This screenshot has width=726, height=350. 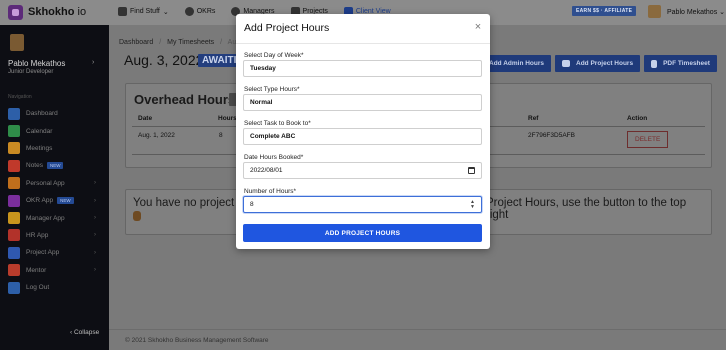 I want to click on sidebar-item-dashboard: Dashboard, so click(x=56, y=113).